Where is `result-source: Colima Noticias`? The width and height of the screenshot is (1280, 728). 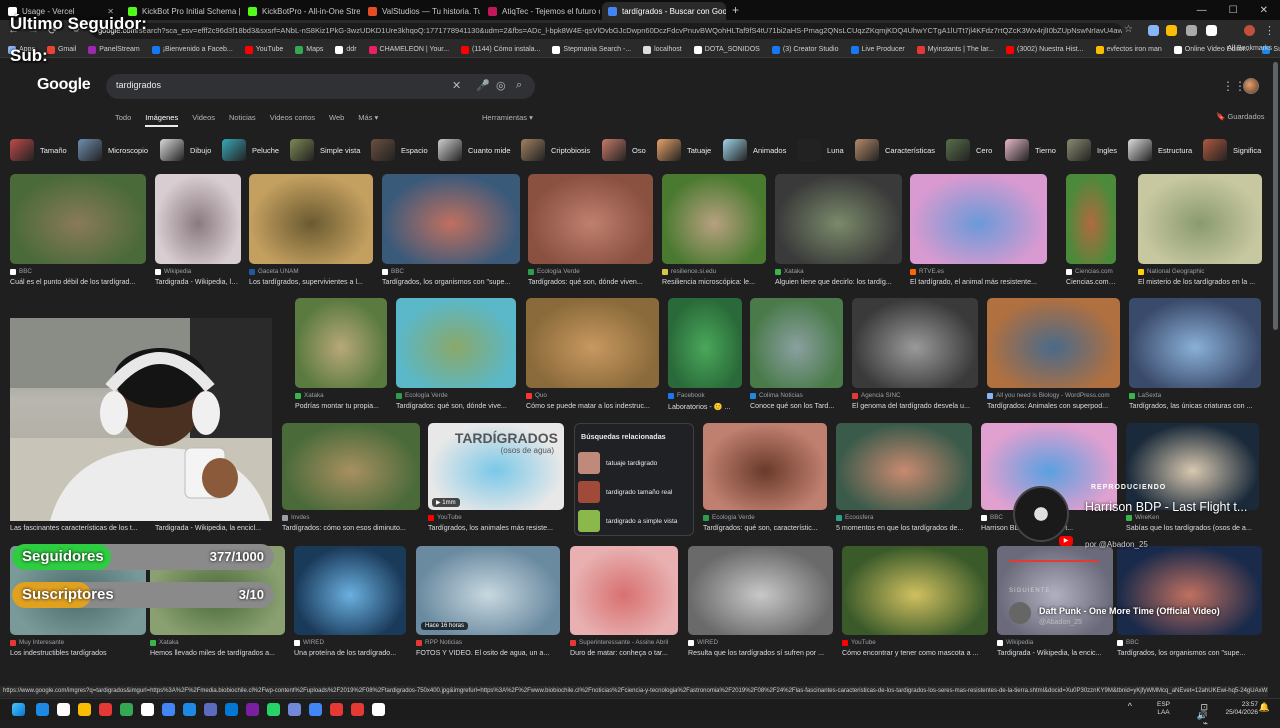
result-source: Colima Noticias is located at coordinates (776, 395).